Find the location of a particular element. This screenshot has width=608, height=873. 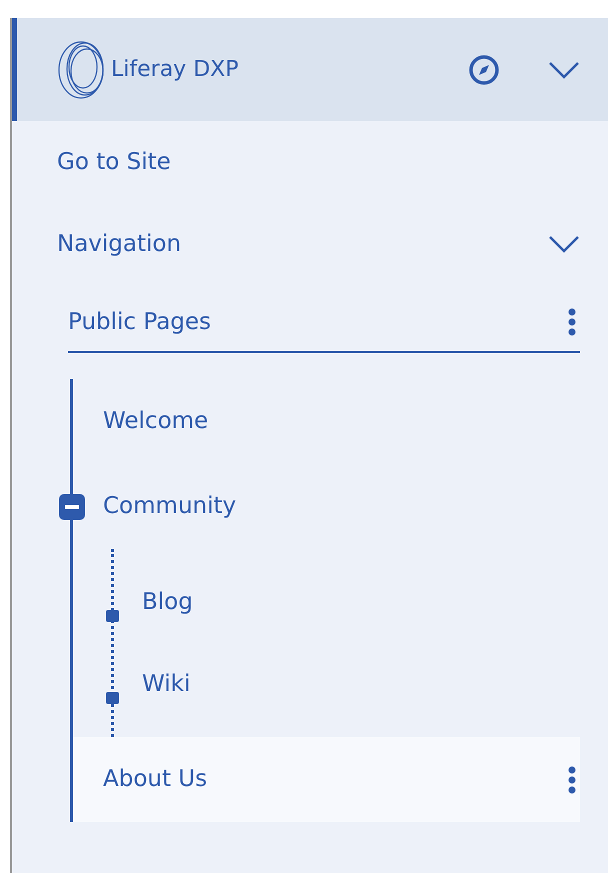

collapse-toggle-icon is located at coordinates (72, 507).